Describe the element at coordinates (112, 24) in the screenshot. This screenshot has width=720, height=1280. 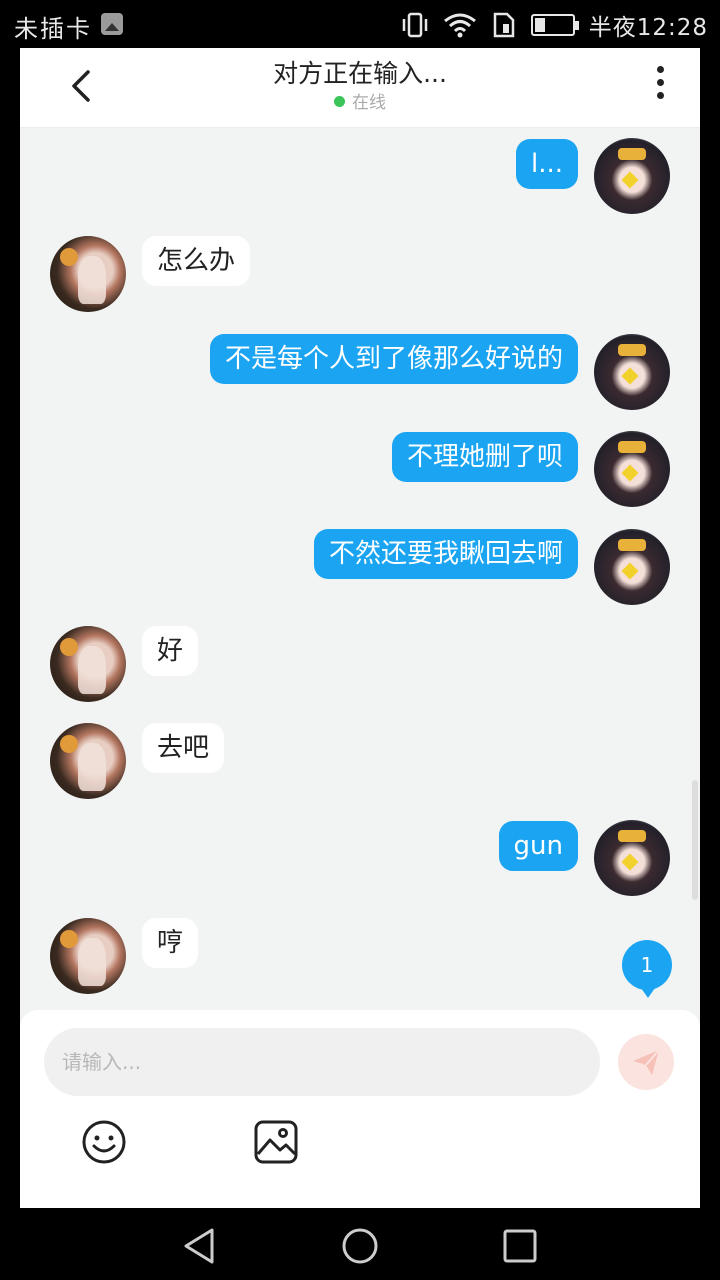
I see `gallery-notification-icon` at that location.